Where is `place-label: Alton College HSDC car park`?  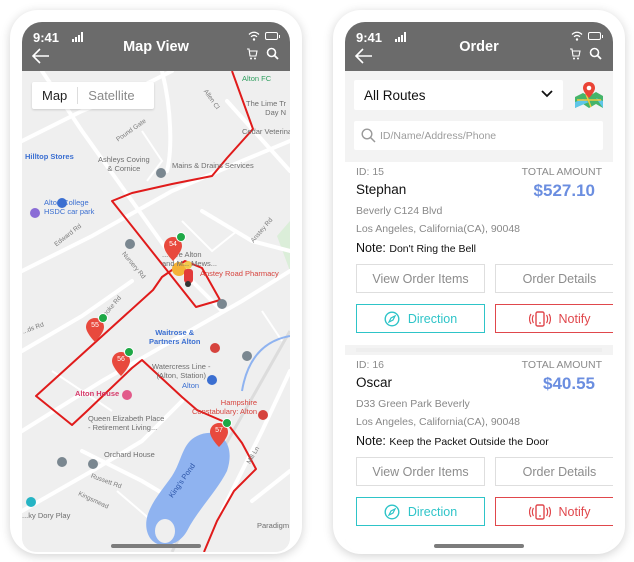 place-label: Alton College HSDC car park is located at coordinates (69, 207).